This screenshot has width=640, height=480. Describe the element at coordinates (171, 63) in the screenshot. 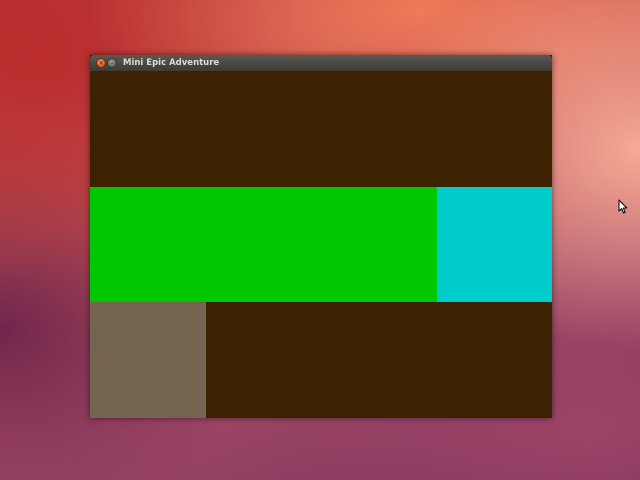

I see `window-title: Mini Epic Adventure` at that location.